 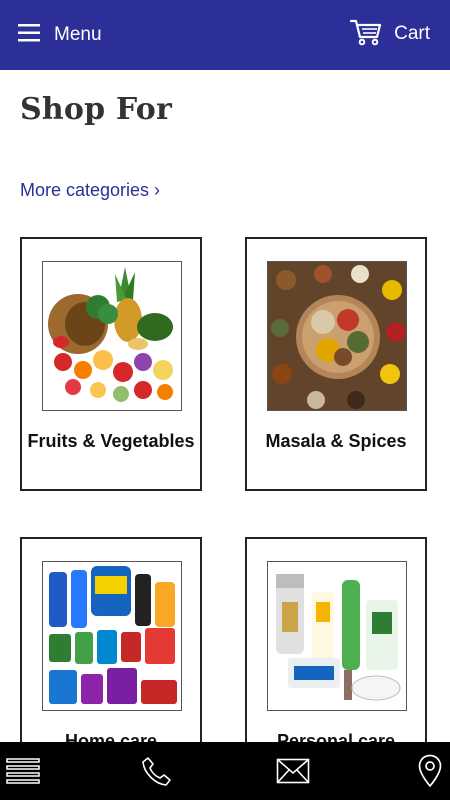 I want to click on home-care-image, so click(x=112, y=636).